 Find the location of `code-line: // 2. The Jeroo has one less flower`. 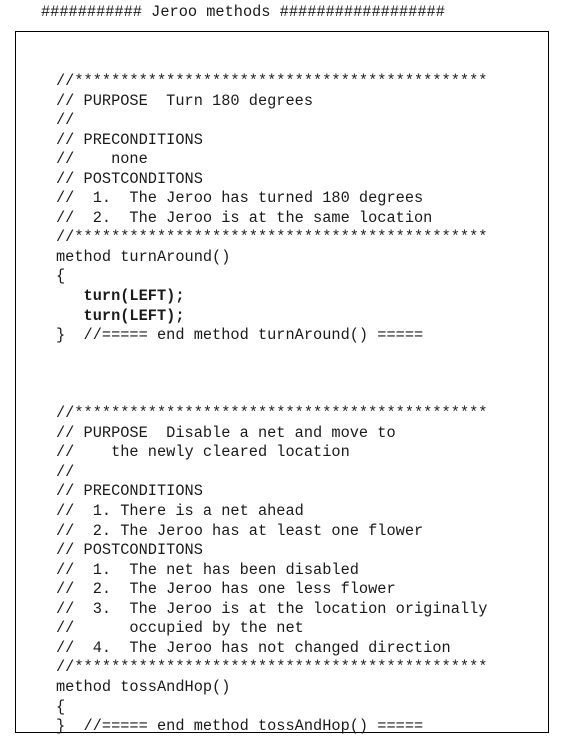

code-line: // 2. The Jeroo has one less flower is located at coordinates (226, 589).